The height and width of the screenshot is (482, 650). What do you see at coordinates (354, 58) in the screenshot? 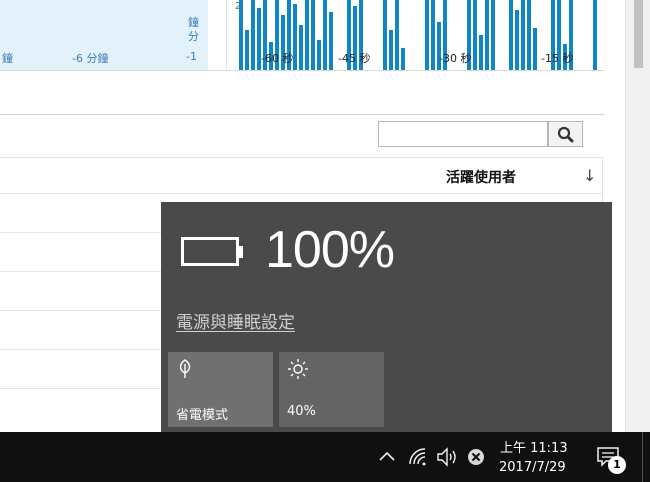
I see `seconds-tick: -45 秒` at bounding box center [354, 58].